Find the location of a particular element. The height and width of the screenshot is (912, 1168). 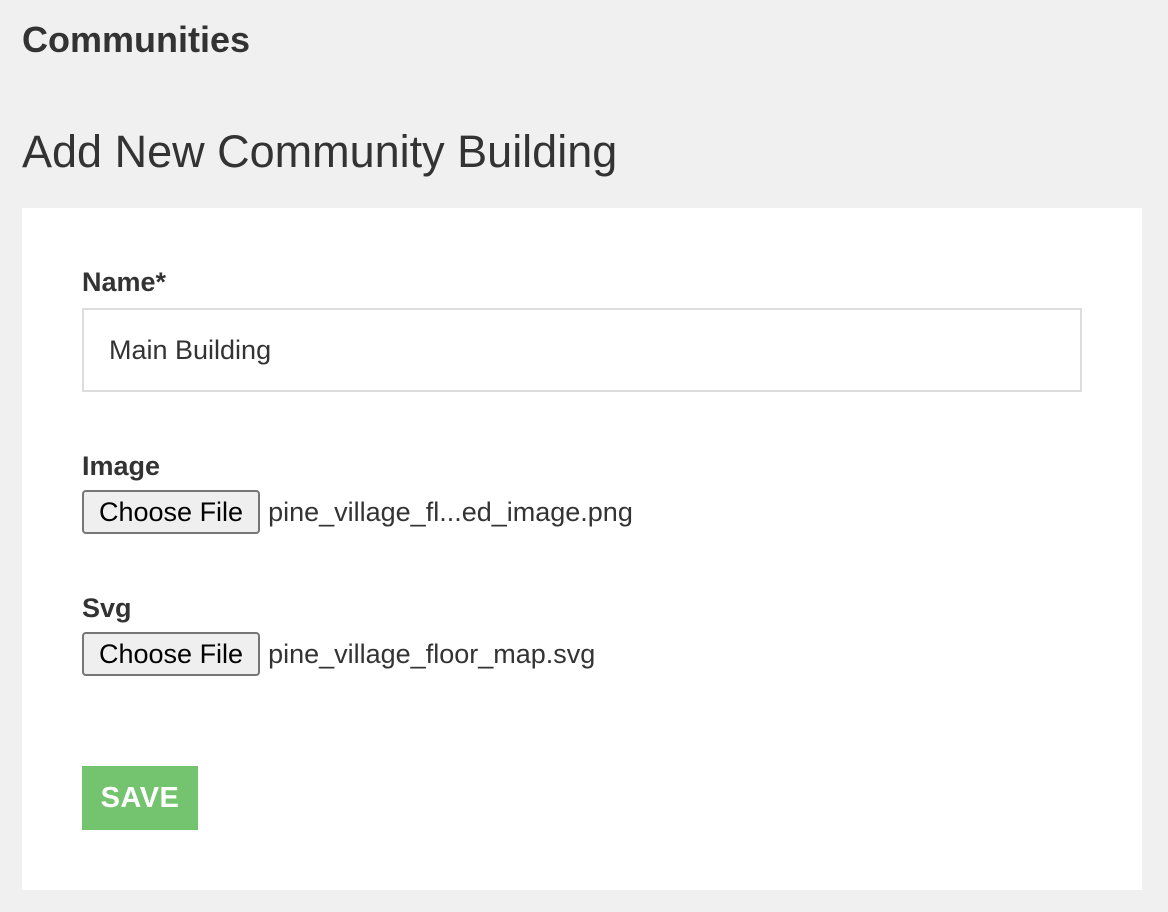

svg-file-input: Choose File pine_village_floor_map.svg is located at coordinates (338, 654).